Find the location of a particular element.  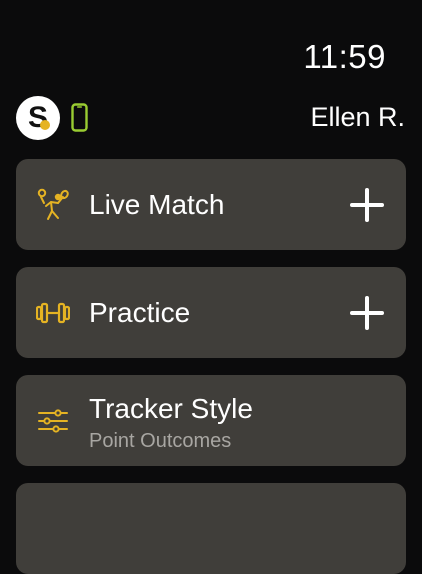

menu-card is located at coordinates (211, 528).